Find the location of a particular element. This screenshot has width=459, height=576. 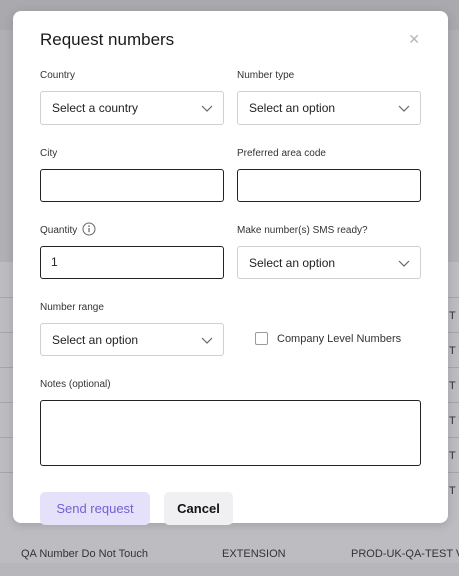

sms-ready-select-value: Select an option is located at coordinates (292, 263).